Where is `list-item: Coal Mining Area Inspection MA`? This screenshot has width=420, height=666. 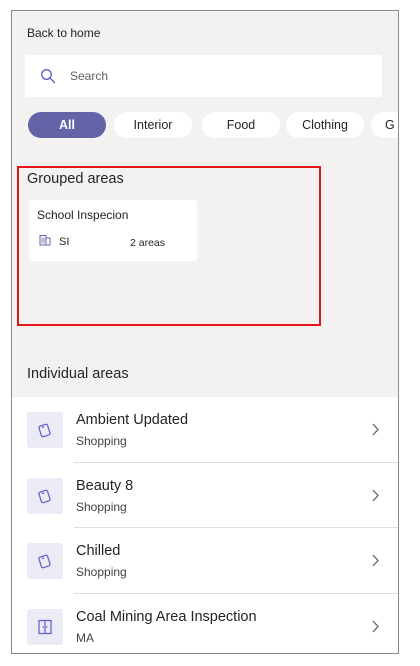 list-item: Coal Mining Area Inspection MA is located at coordinates (205, 624).